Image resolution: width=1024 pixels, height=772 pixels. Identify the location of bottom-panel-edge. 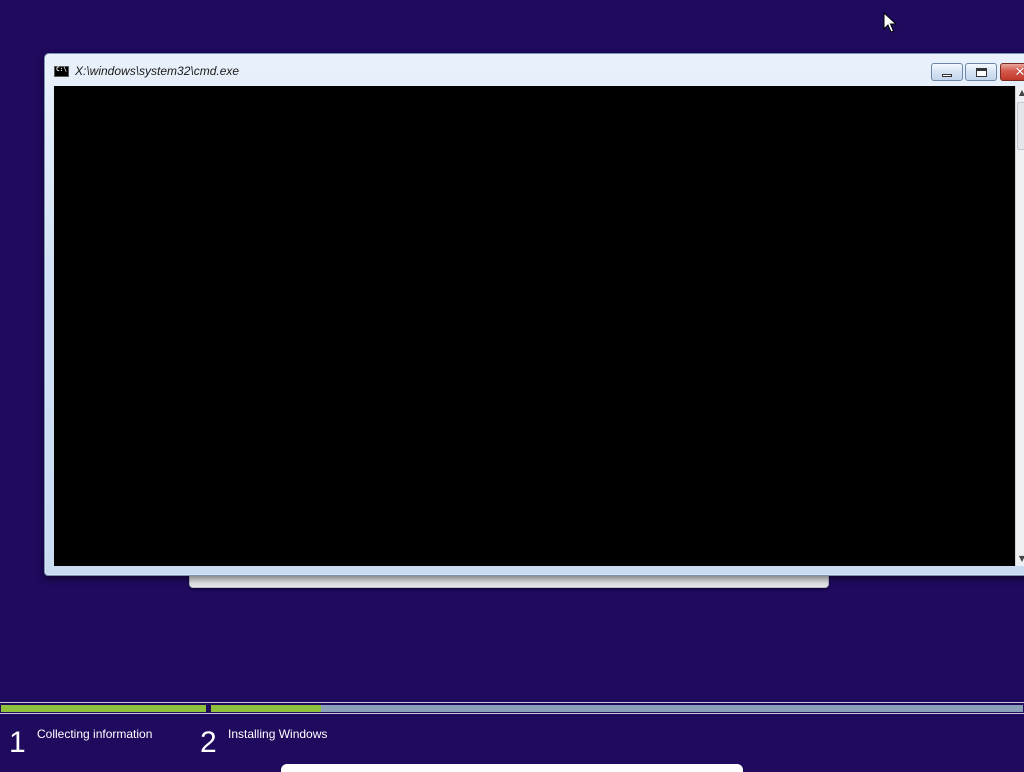
(512, 768).